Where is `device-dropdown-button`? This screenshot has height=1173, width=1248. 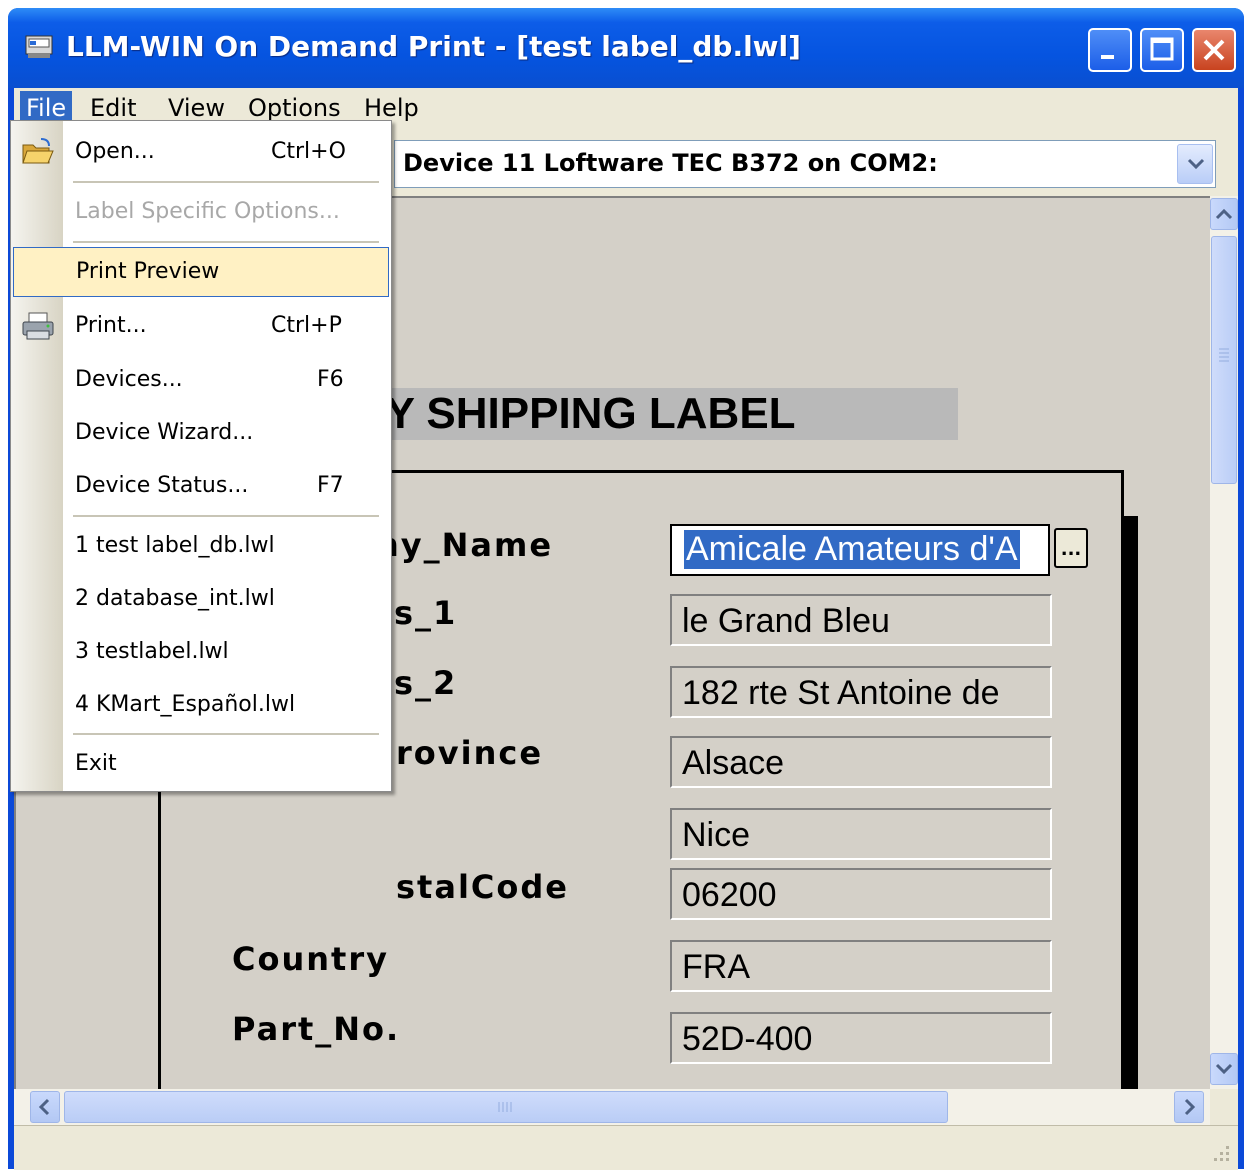 device-dropdown-button is located at coordinates (1195, 164).